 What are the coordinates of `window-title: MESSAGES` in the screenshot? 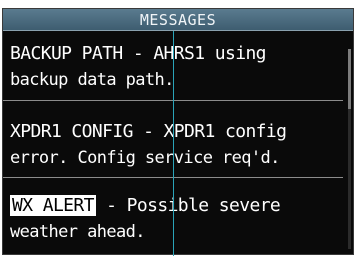 It's located at (178, 20).